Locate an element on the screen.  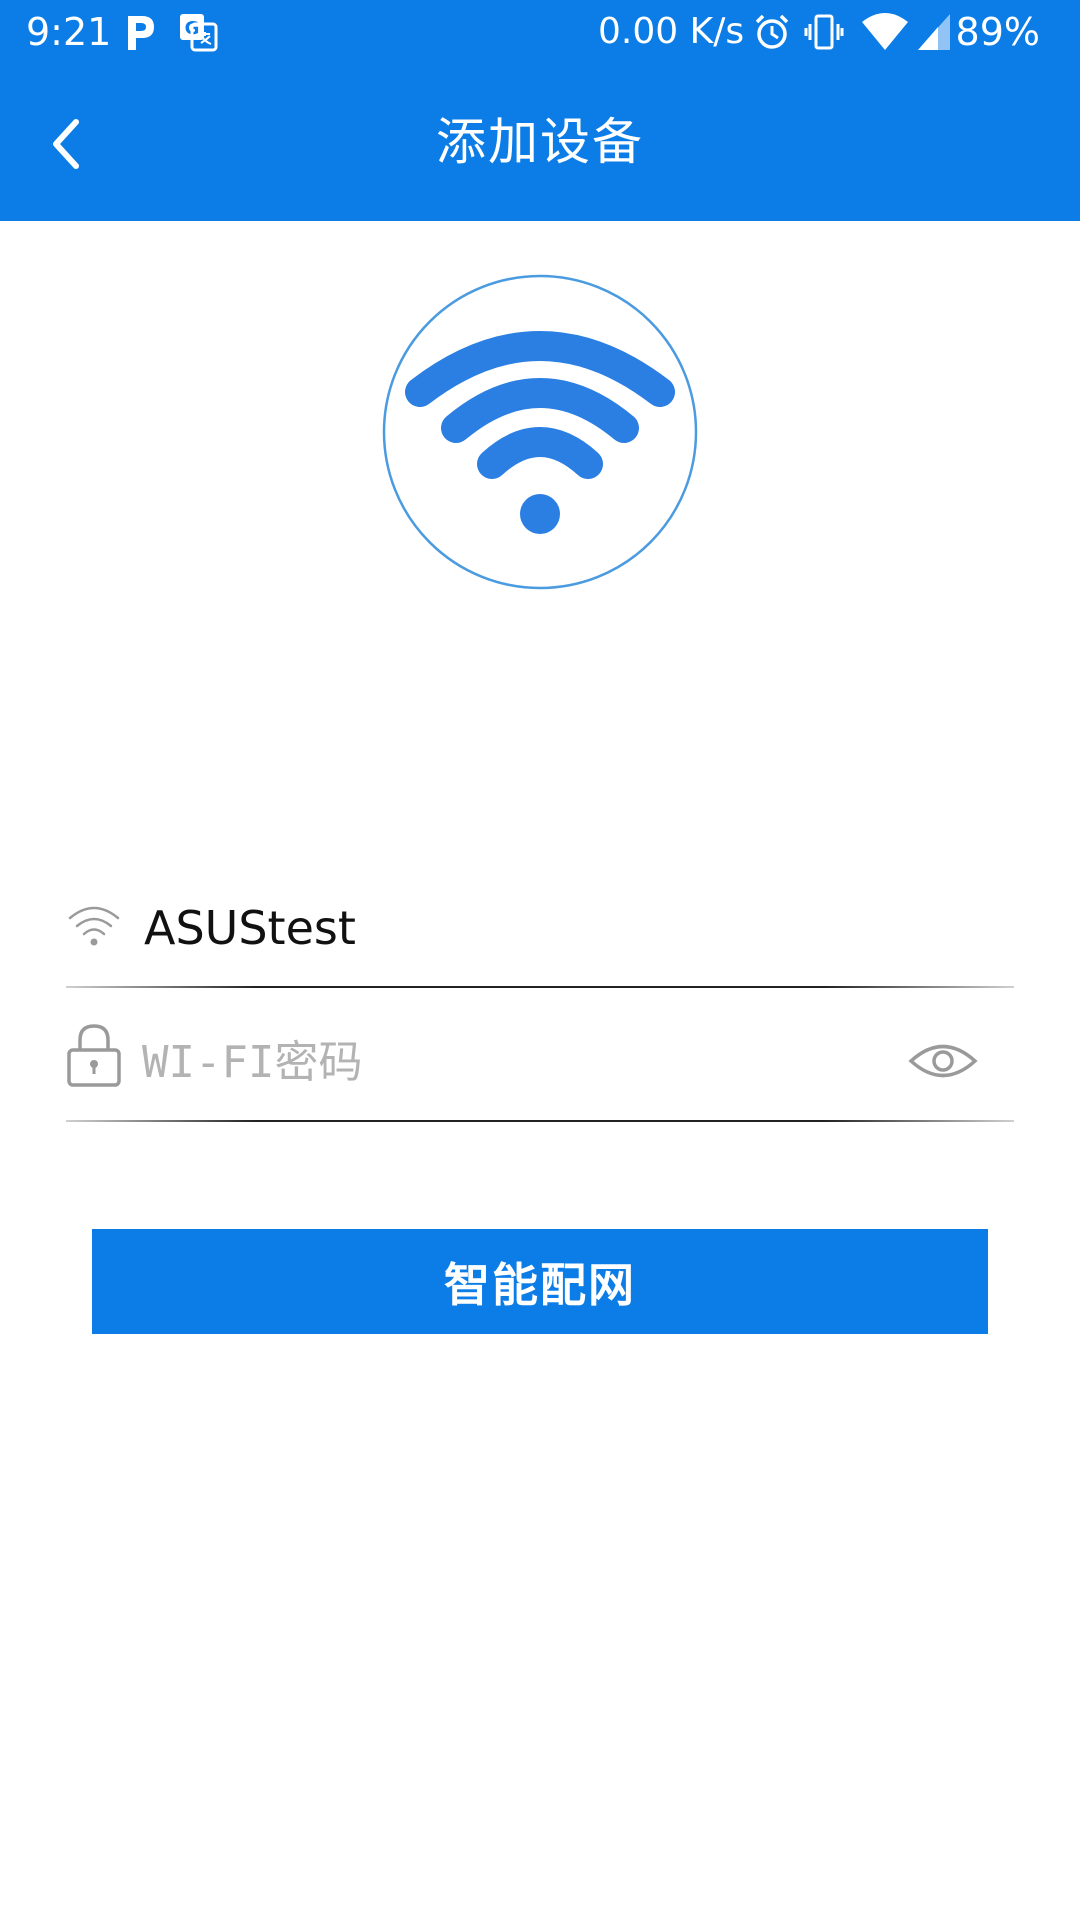
password-row is located at coordinates (540, 1062).